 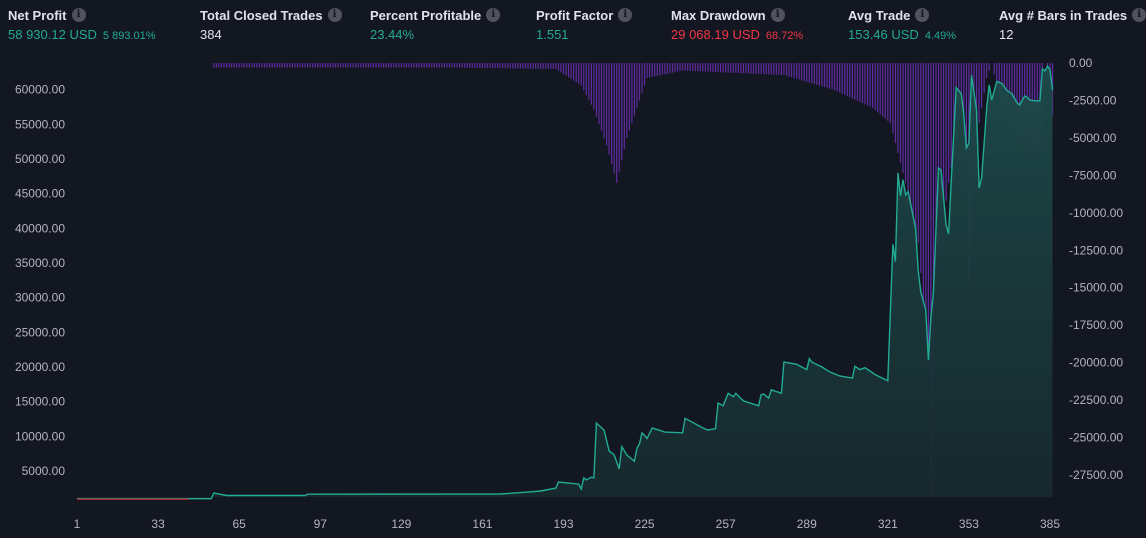 I want to click on x-axis-tick-label: 1, so click(x=77, y=524).